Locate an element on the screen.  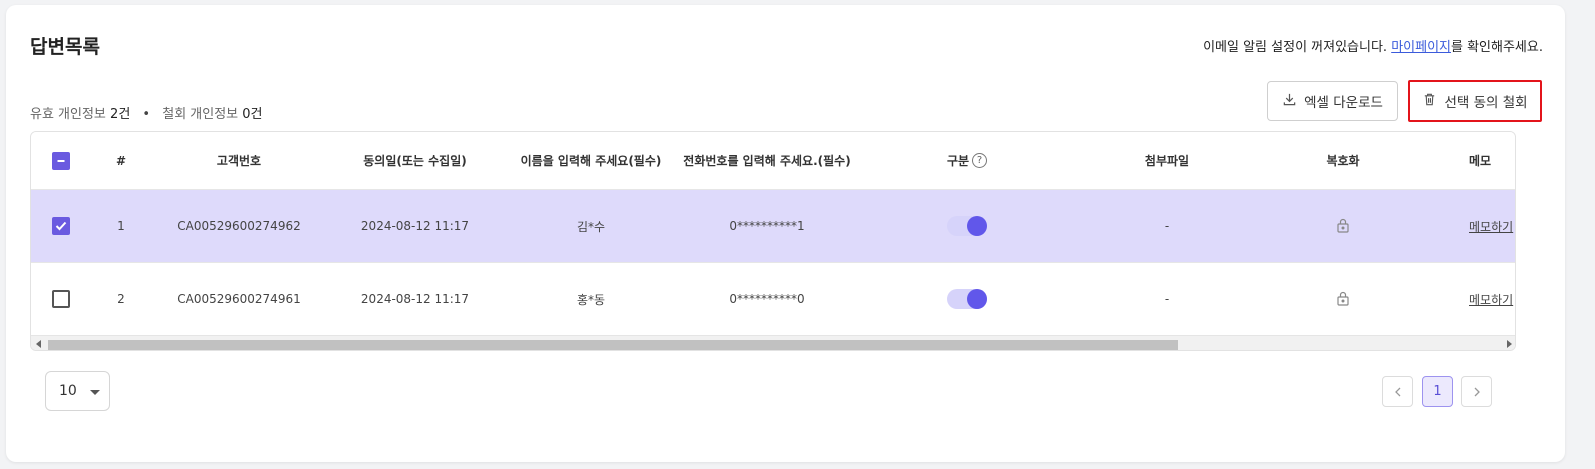
col-header-attachment: 첨부파일 is located at coordinates (1167, 161).